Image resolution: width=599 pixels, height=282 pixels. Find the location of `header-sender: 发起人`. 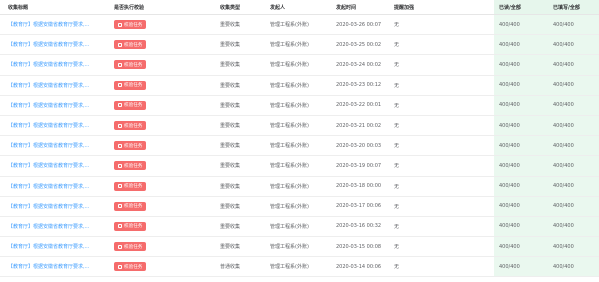

header-sender: 发起人 is located at coordinates (300, 7).